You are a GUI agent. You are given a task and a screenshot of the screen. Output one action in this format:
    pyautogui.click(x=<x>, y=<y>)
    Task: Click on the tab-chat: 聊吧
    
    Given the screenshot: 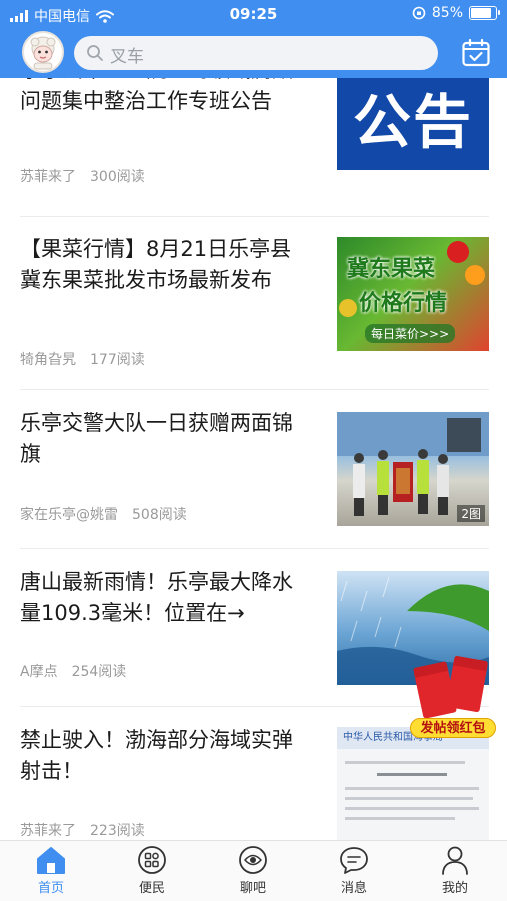 What is the action you would take?
    pyautogui.click(x=253, y=870)
    